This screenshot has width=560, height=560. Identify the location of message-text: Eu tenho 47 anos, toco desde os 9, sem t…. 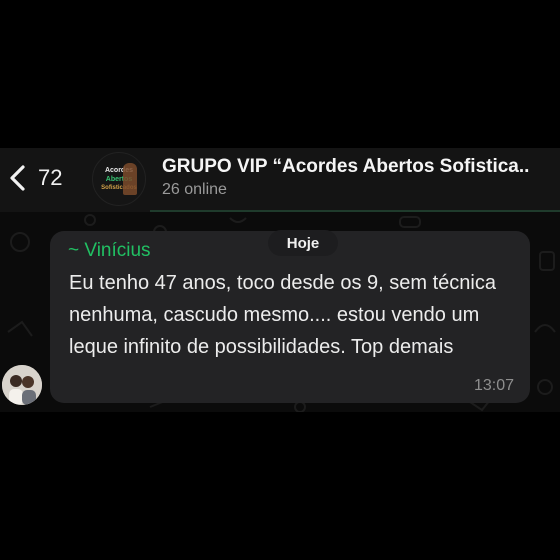
(282, 315).